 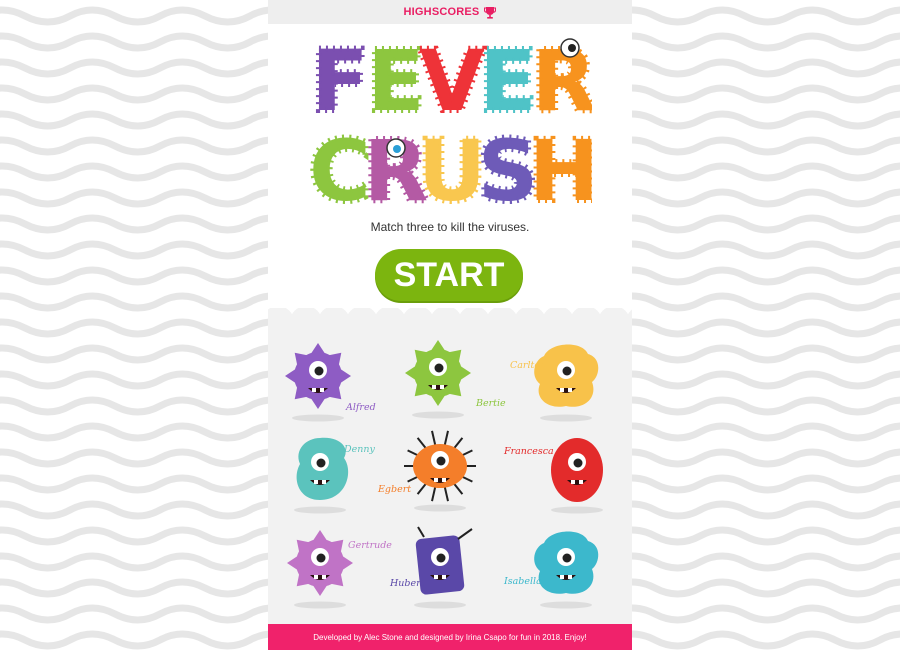 I want to click on monster-name: Isabella, so click(x=523, y=581).